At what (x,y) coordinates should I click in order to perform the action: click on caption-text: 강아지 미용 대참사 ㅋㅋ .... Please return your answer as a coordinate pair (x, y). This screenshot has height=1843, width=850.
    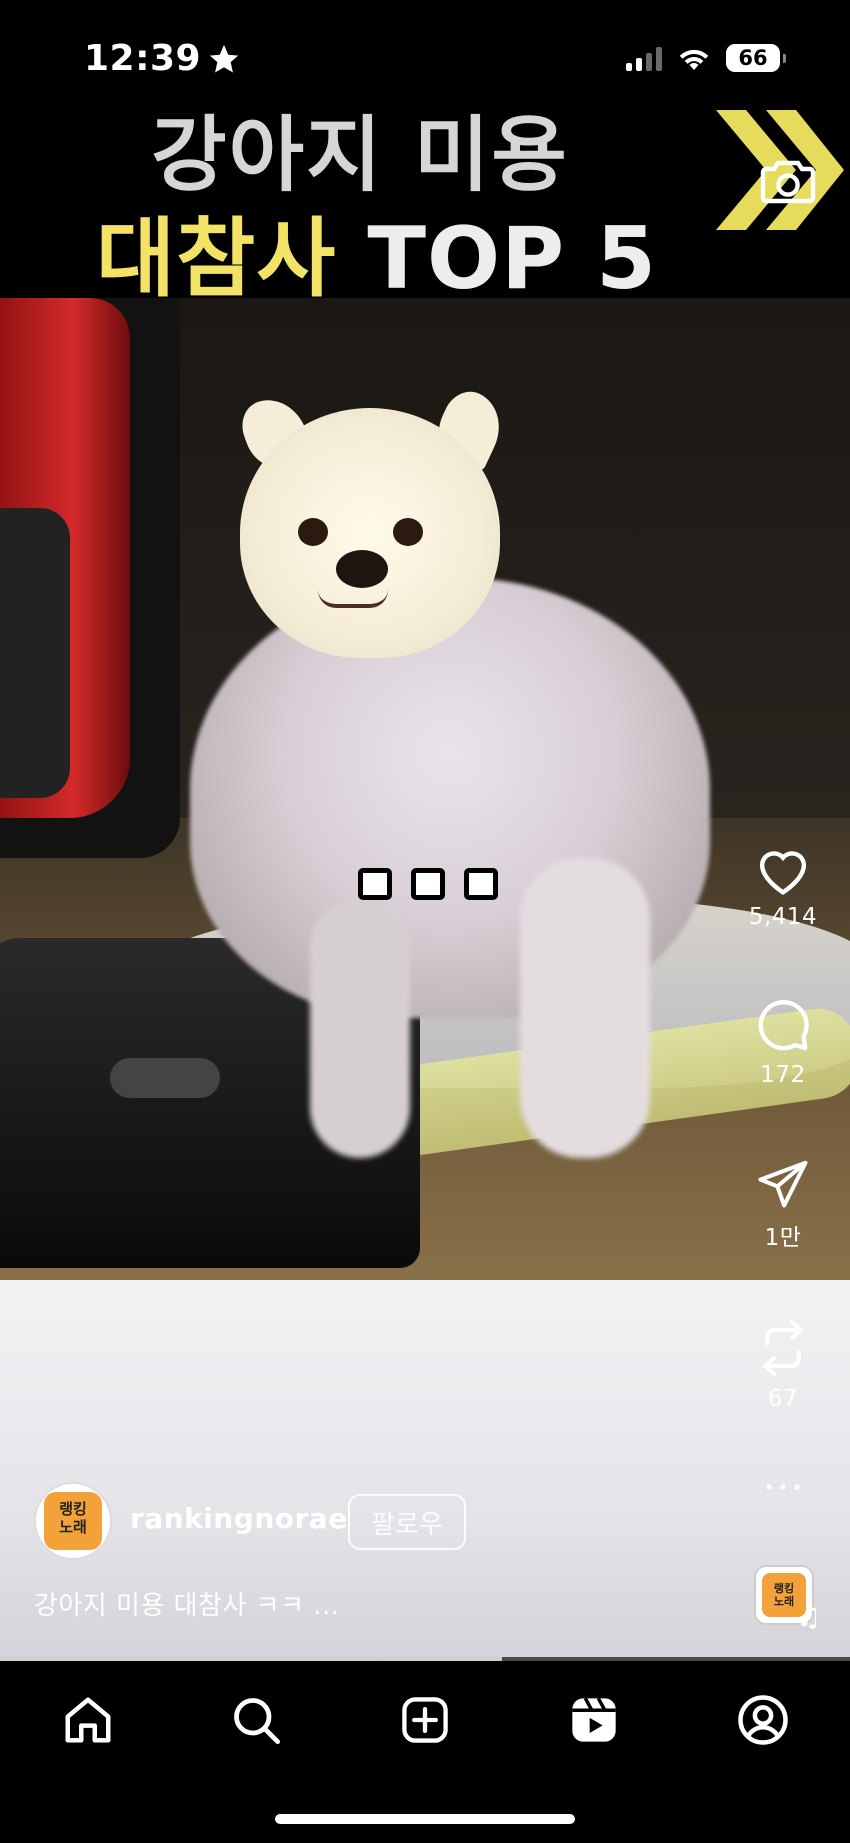
    Looking at the image, I should click on (187, 1603).